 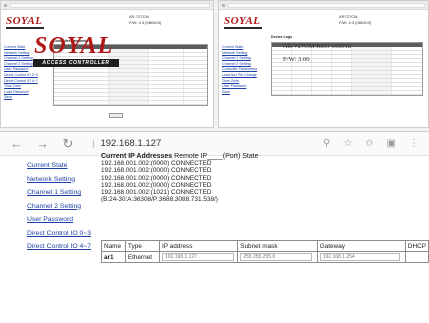 I want to click on ip-heading-rest: Remote IP____(Port) State, so click(x=215, y=156).